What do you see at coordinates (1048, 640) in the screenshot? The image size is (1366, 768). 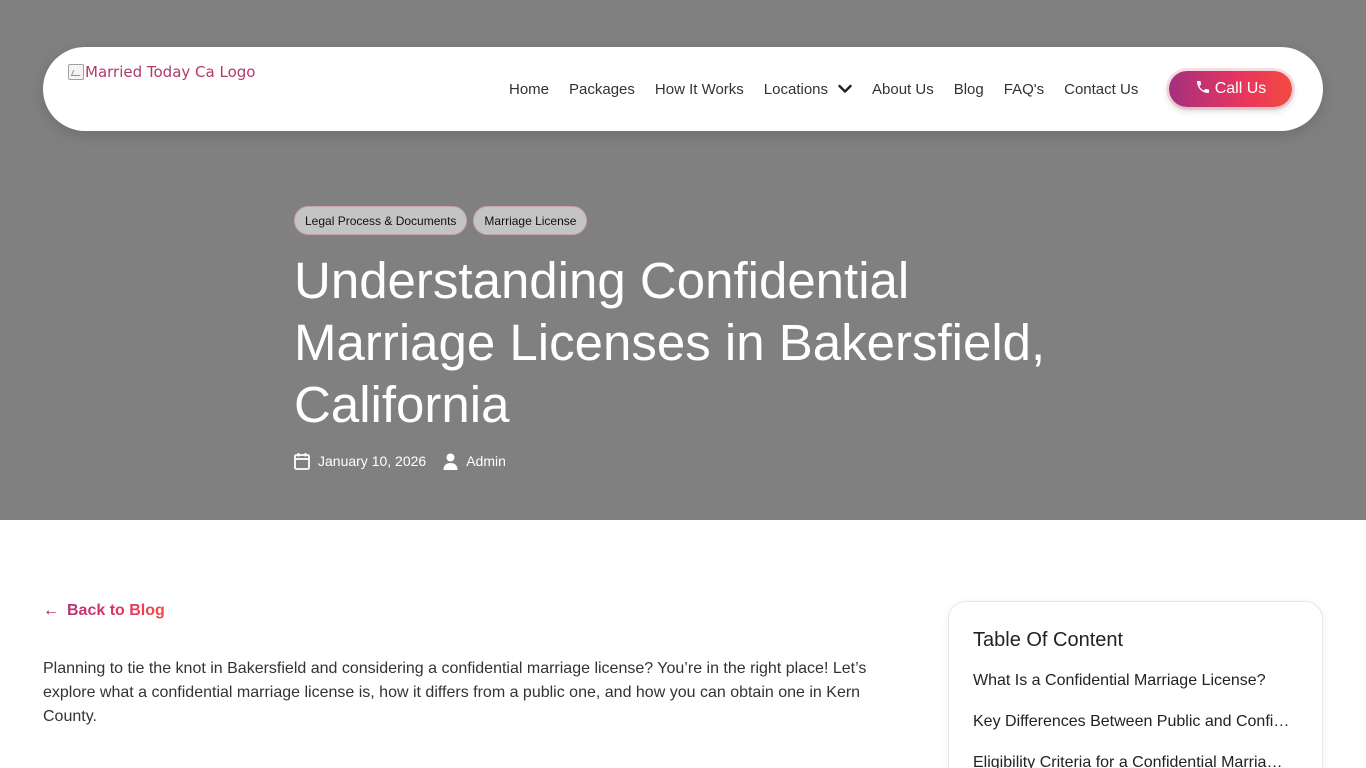 I see `toc-title: Table Of Content` at bounding box center [1048, 640].